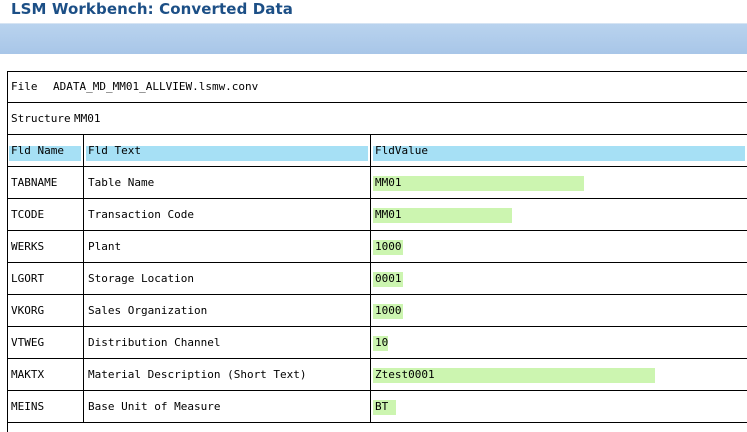 This screenshot has height=432, width=747. What do you see at coordinates (559, 150) in the screenshot?
I see `column-header-fld-value: FldValue` at bounding box center [559, 150].